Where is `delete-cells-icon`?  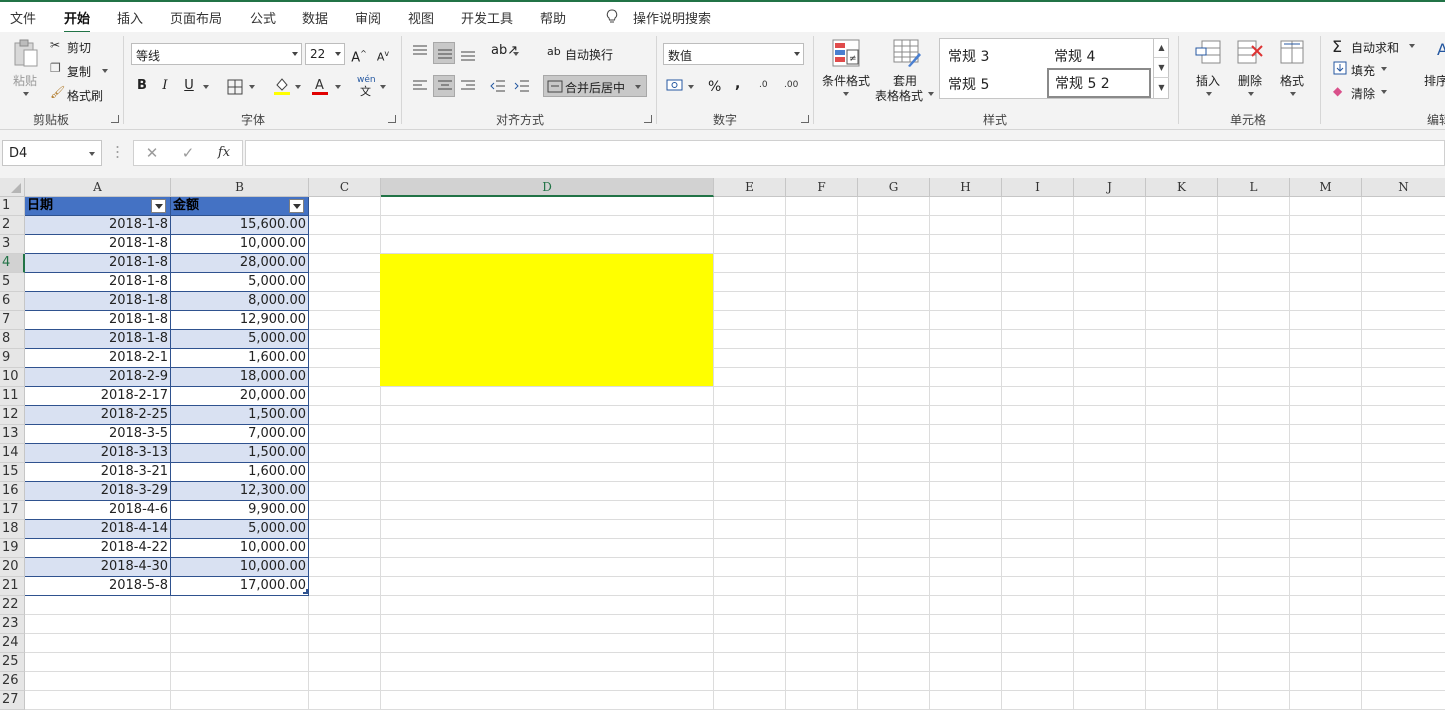
delete-cells-icon is located at coordinates (1250, 52).